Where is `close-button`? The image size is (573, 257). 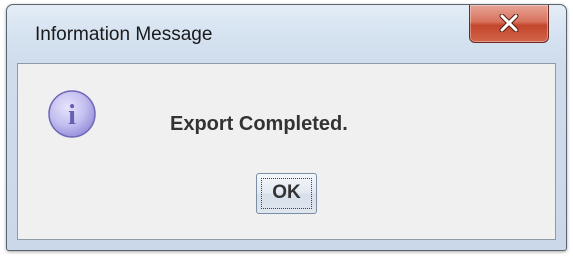
close-button is located at coordinates (509, 24).